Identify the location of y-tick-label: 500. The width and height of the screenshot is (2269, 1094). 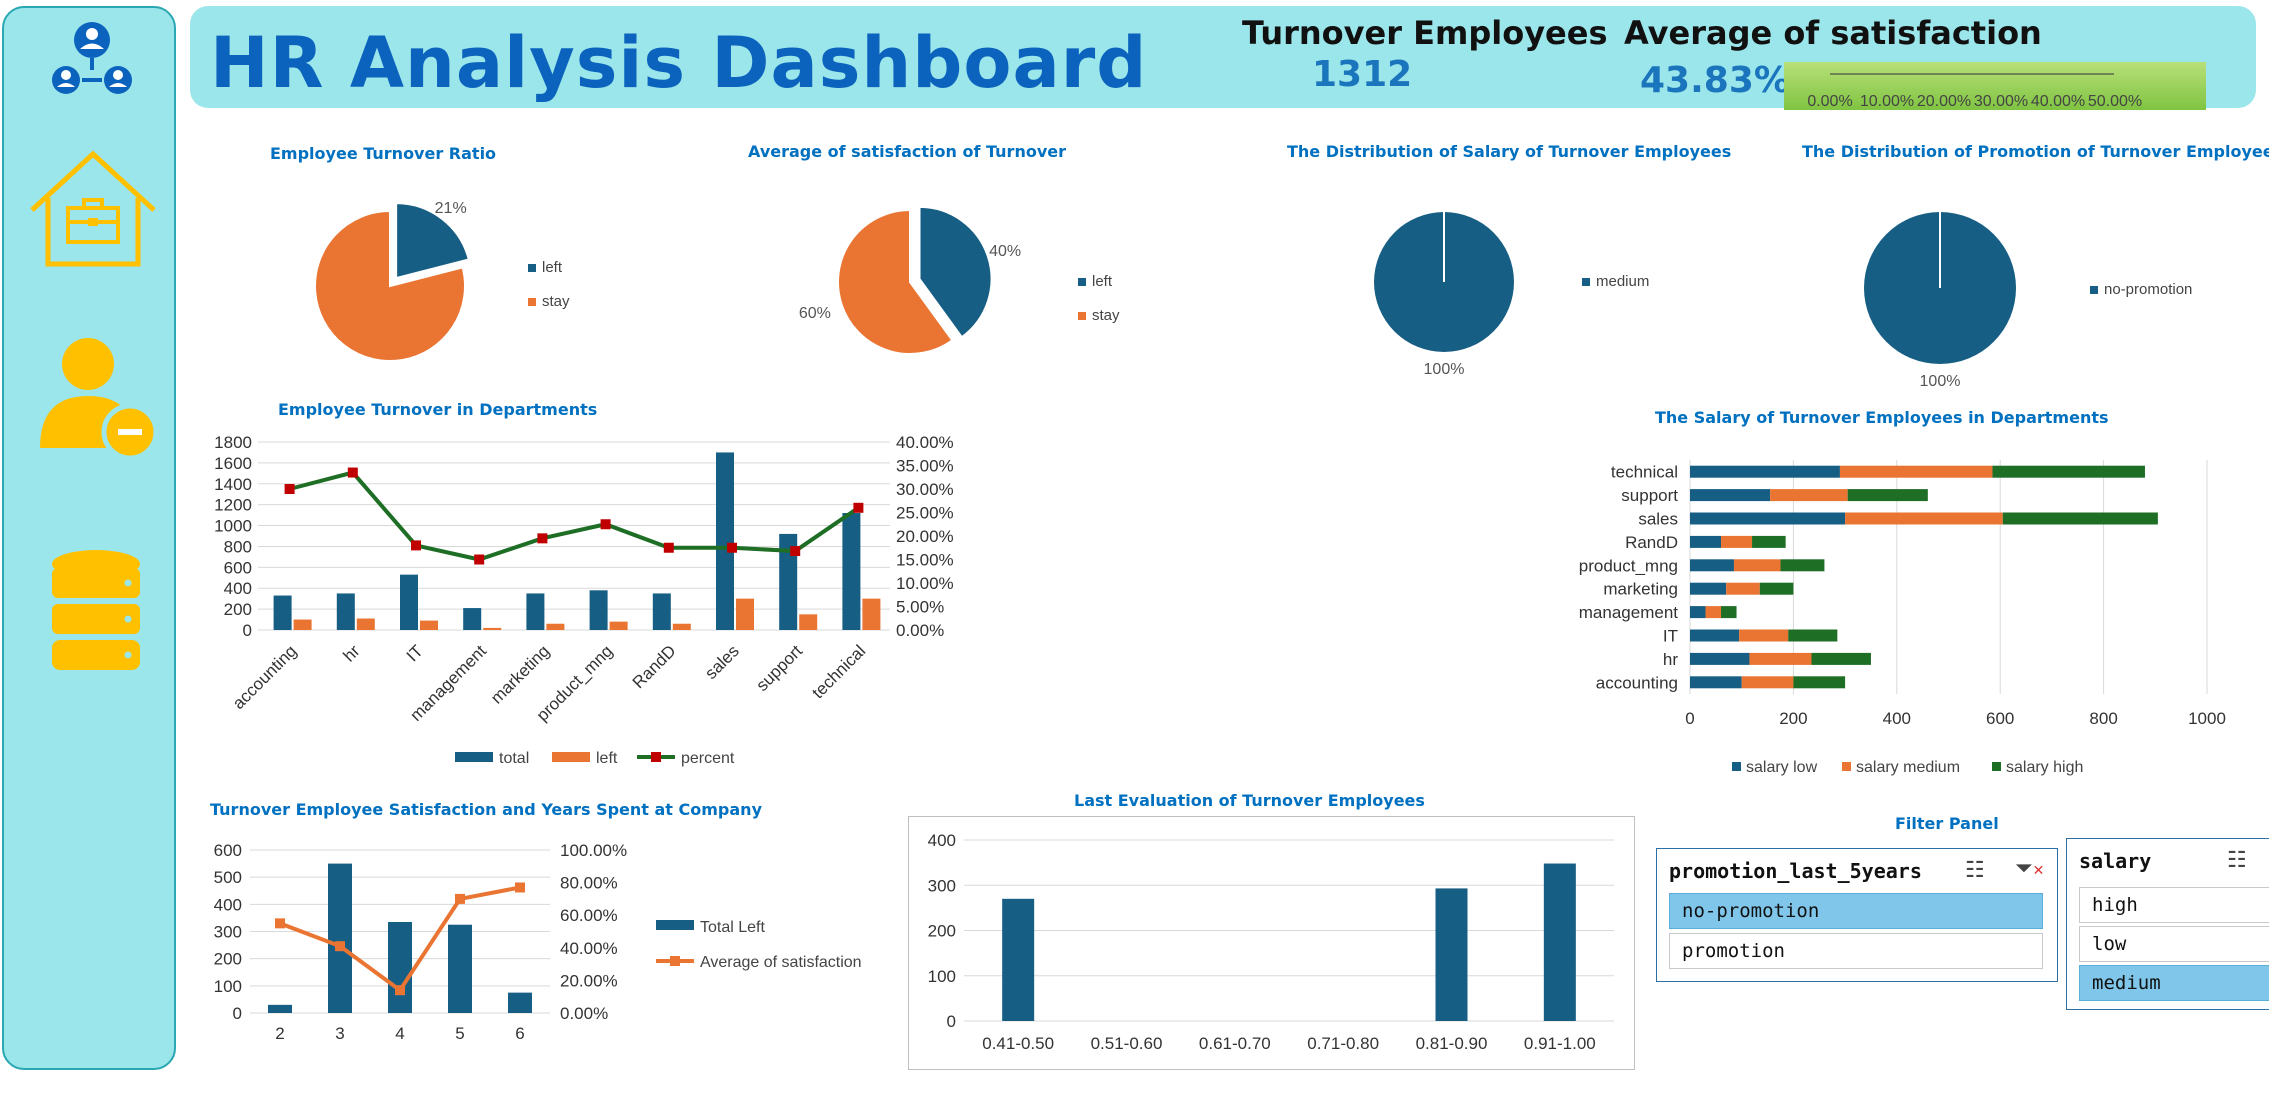
(228, 877).